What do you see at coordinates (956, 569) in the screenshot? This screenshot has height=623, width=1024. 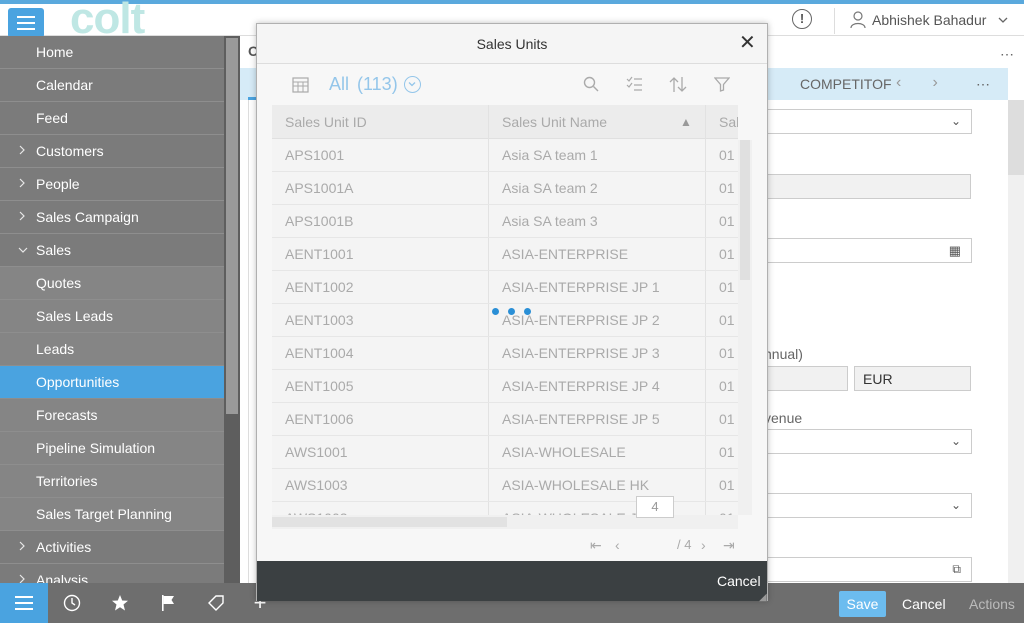 I see `open-dialog-icon: ⧉` at bounding box center [956, 569].